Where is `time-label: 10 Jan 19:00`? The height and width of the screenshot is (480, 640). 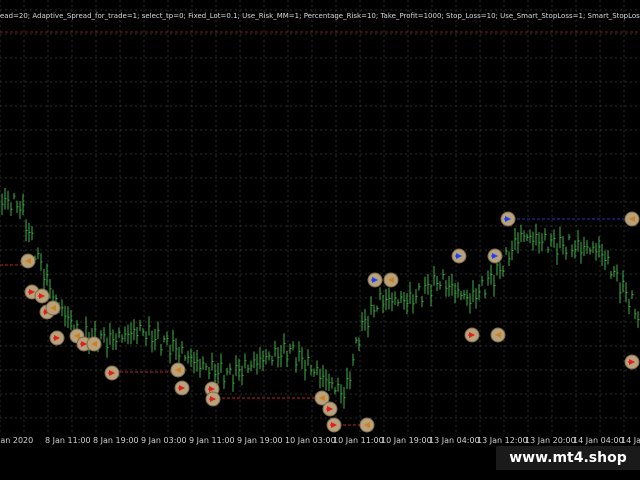
time-label: 10 Jan 19:00 is located at coordinates (406, 440).